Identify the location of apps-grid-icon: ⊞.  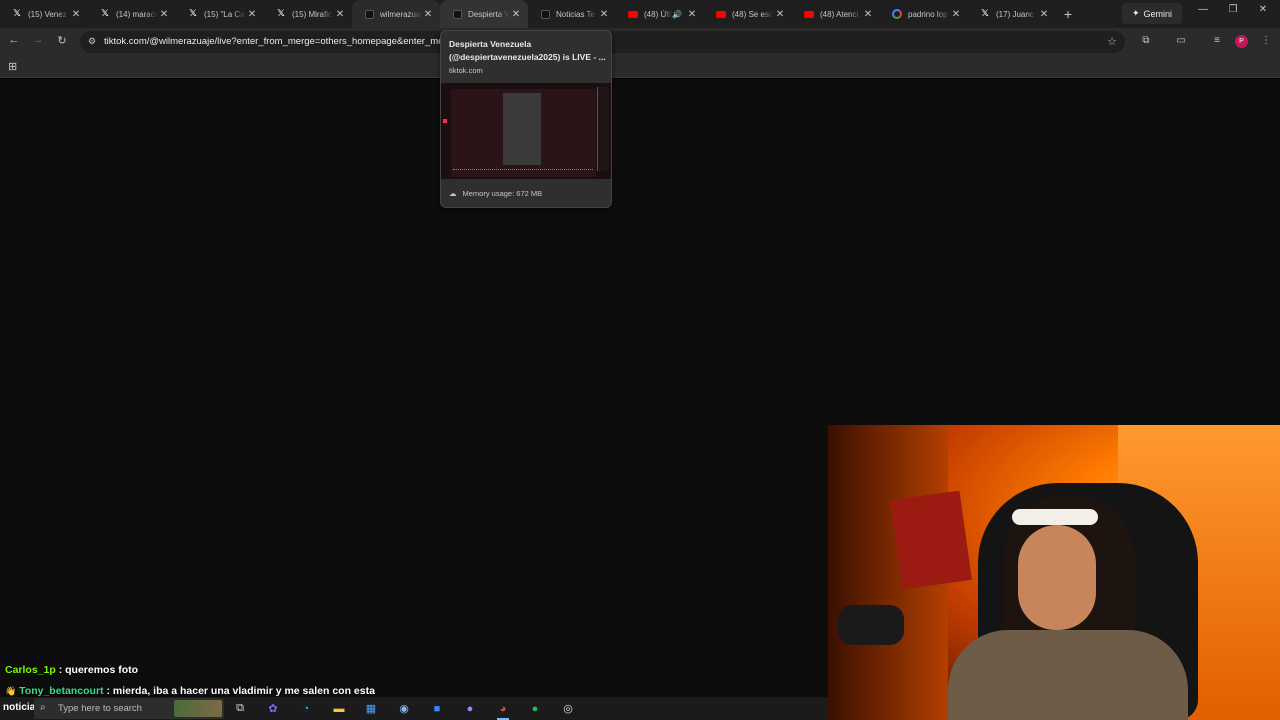
(12, 66).